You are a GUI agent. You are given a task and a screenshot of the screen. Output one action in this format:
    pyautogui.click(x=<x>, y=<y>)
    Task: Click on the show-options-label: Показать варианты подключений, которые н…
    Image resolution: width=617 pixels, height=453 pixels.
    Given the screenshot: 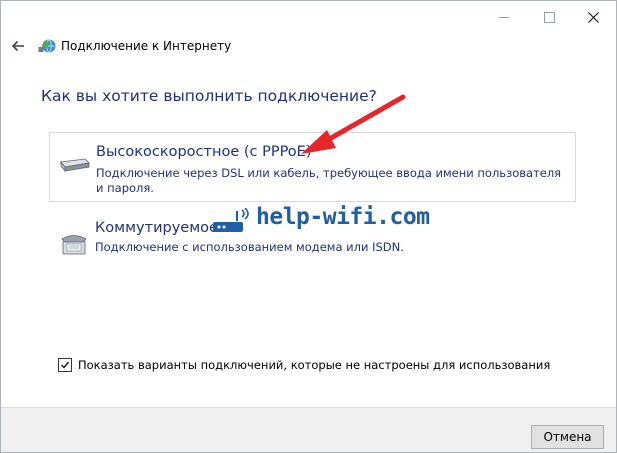 What is the action you would take?
    pyautogui.click(x=314, y=365)
    